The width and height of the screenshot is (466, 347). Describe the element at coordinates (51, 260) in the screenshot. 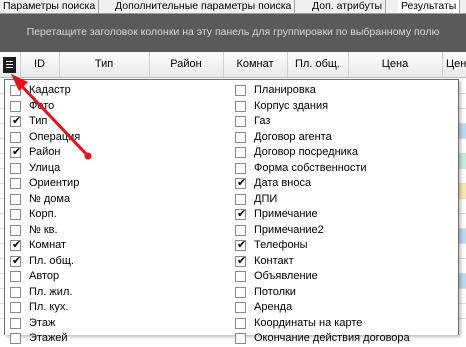

I see `column-toggle-label: Пл. общ.` at that location.